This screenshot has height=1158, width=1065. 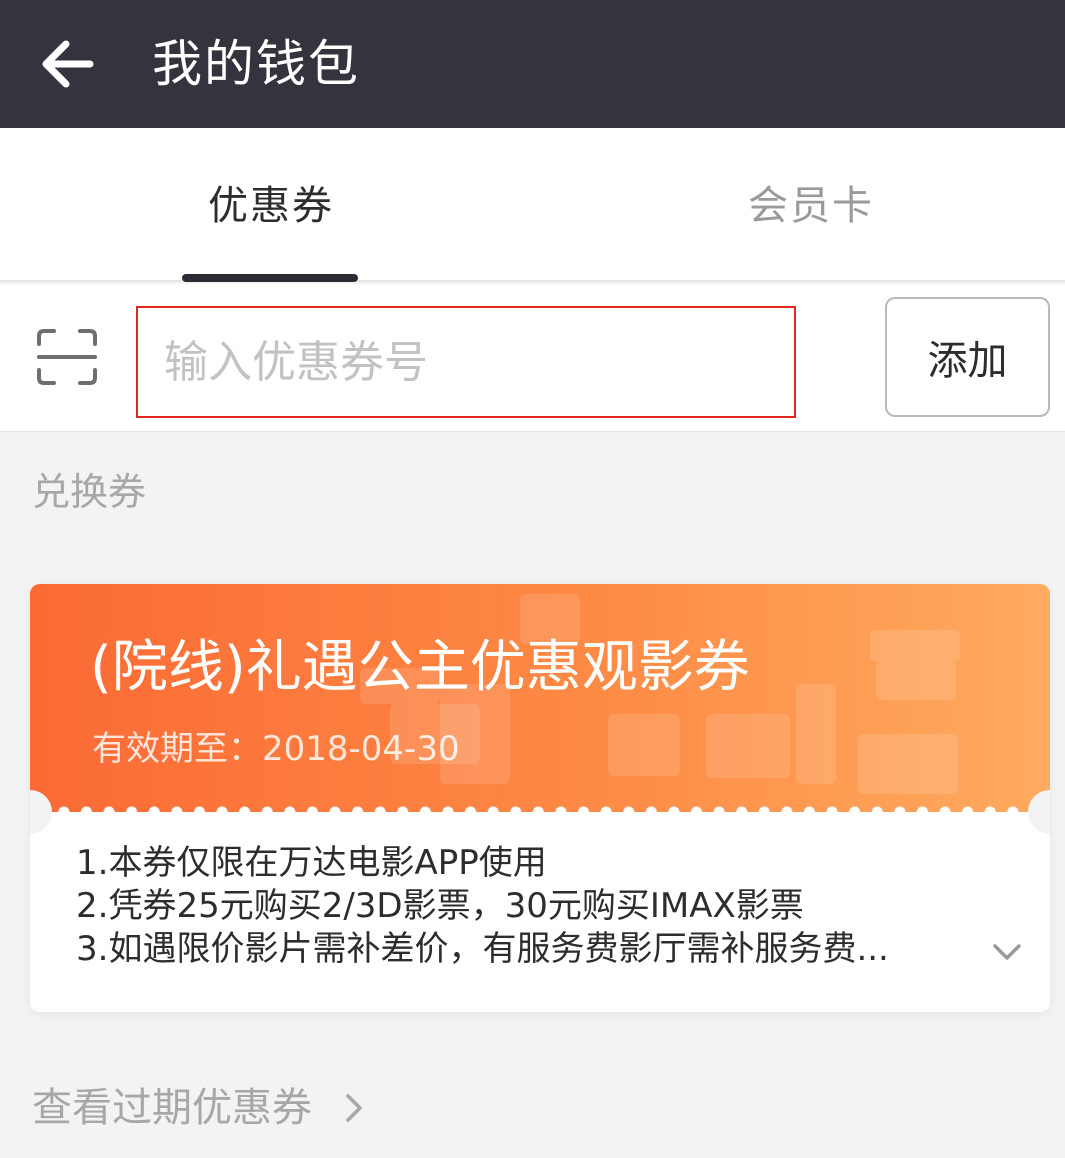 I want to click on view-expired-coupons-link: 查看过期优惠券, so click(x=199, y=1108).